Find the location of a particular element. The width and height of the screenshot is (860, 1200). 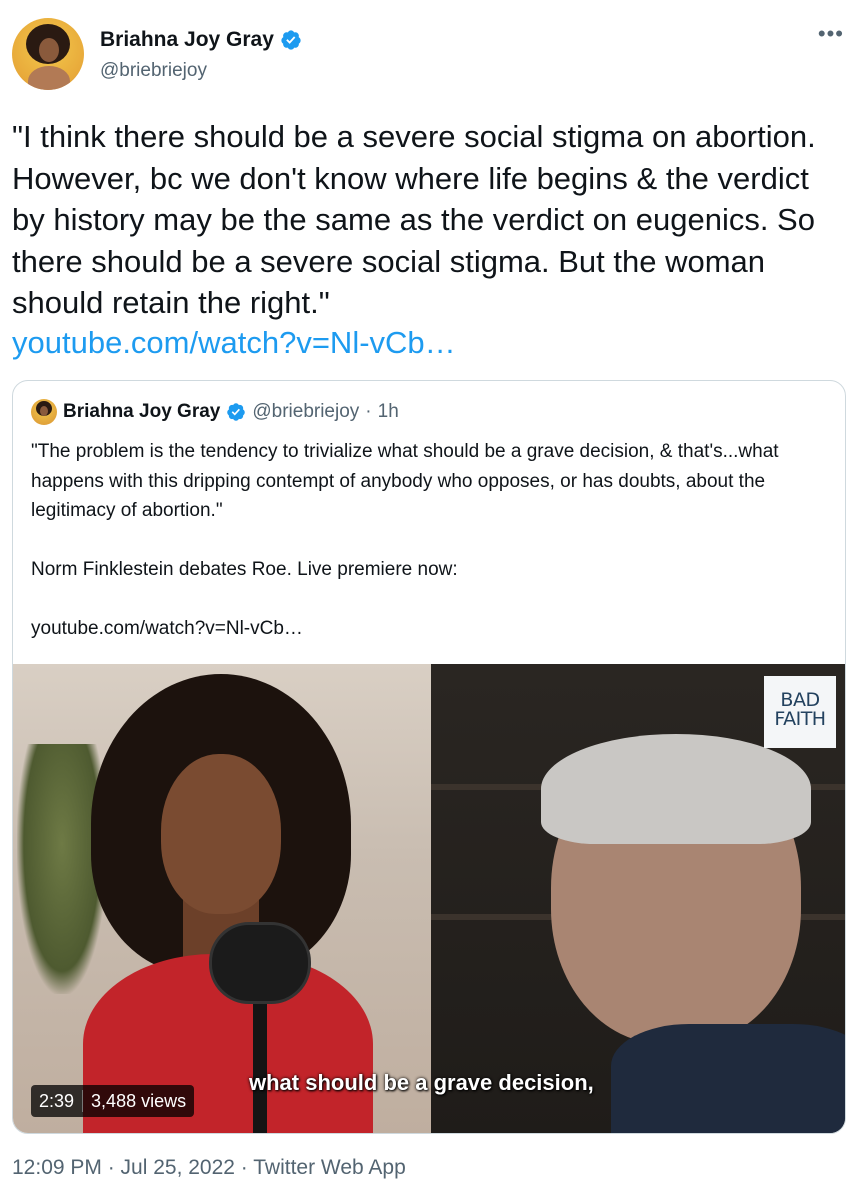

author-handle: @briebriejoy is located at coordinates (153, 71).